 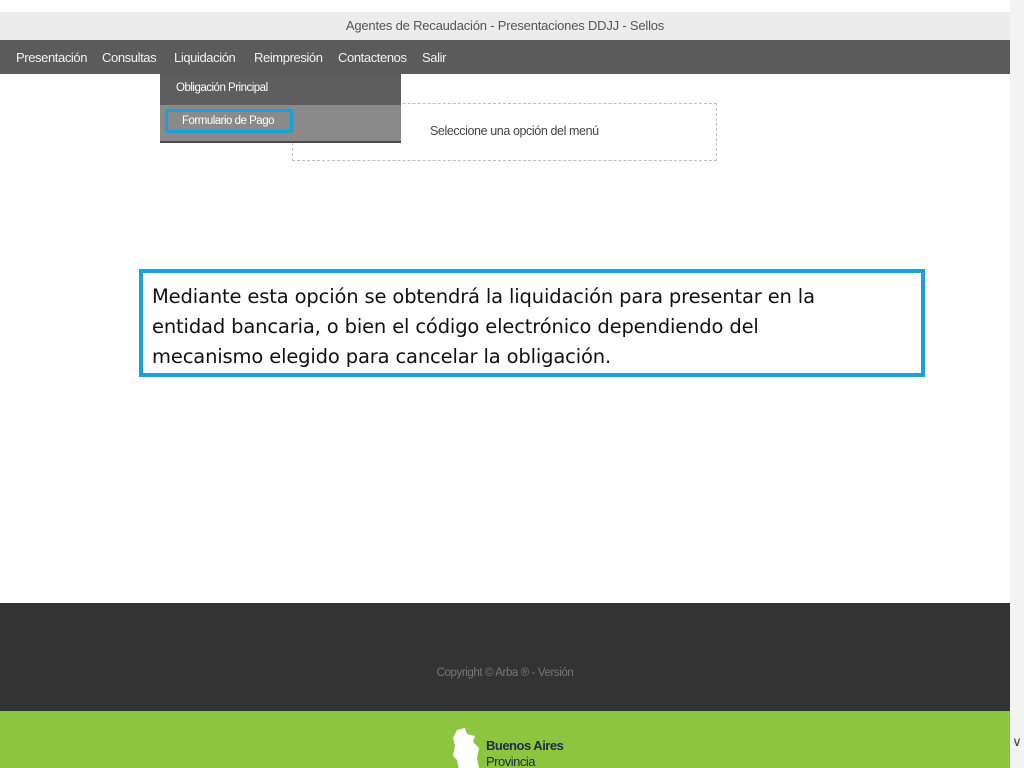 I want to click on copyright-text: Copyright © Arba ® - Versión, so click(x=505, y=673).